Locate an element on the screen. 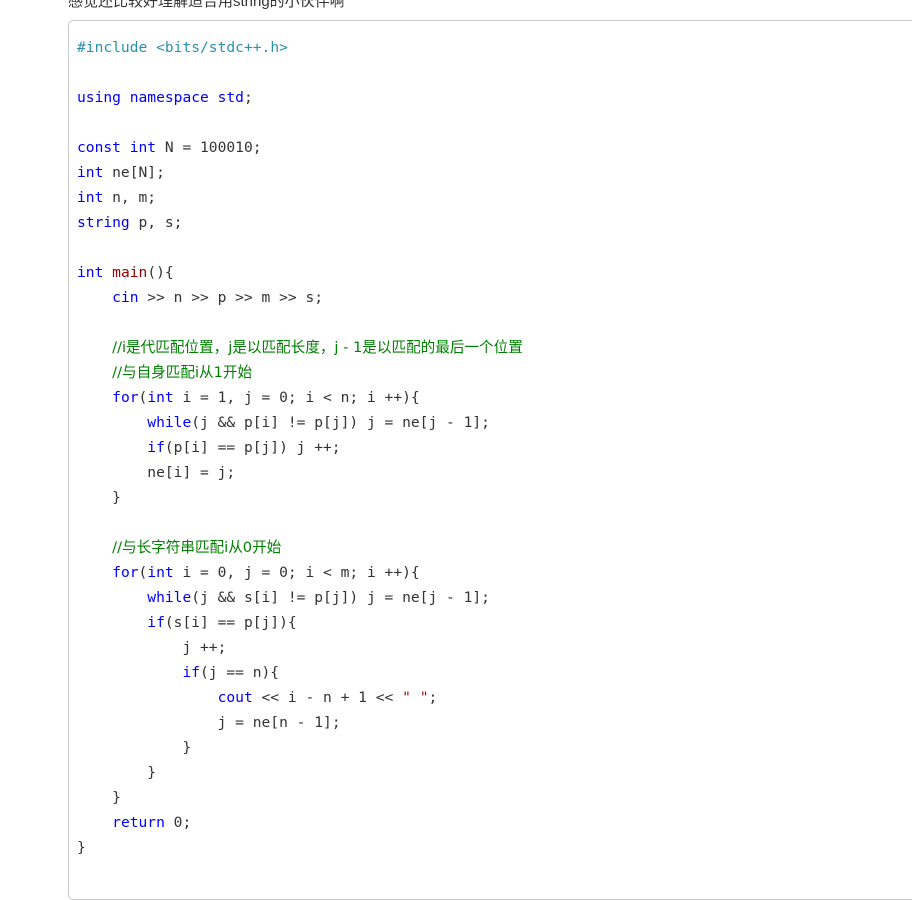 This screenshot has width=912, height=900. code-line: int main(){ is located at coordinates (125, 272).